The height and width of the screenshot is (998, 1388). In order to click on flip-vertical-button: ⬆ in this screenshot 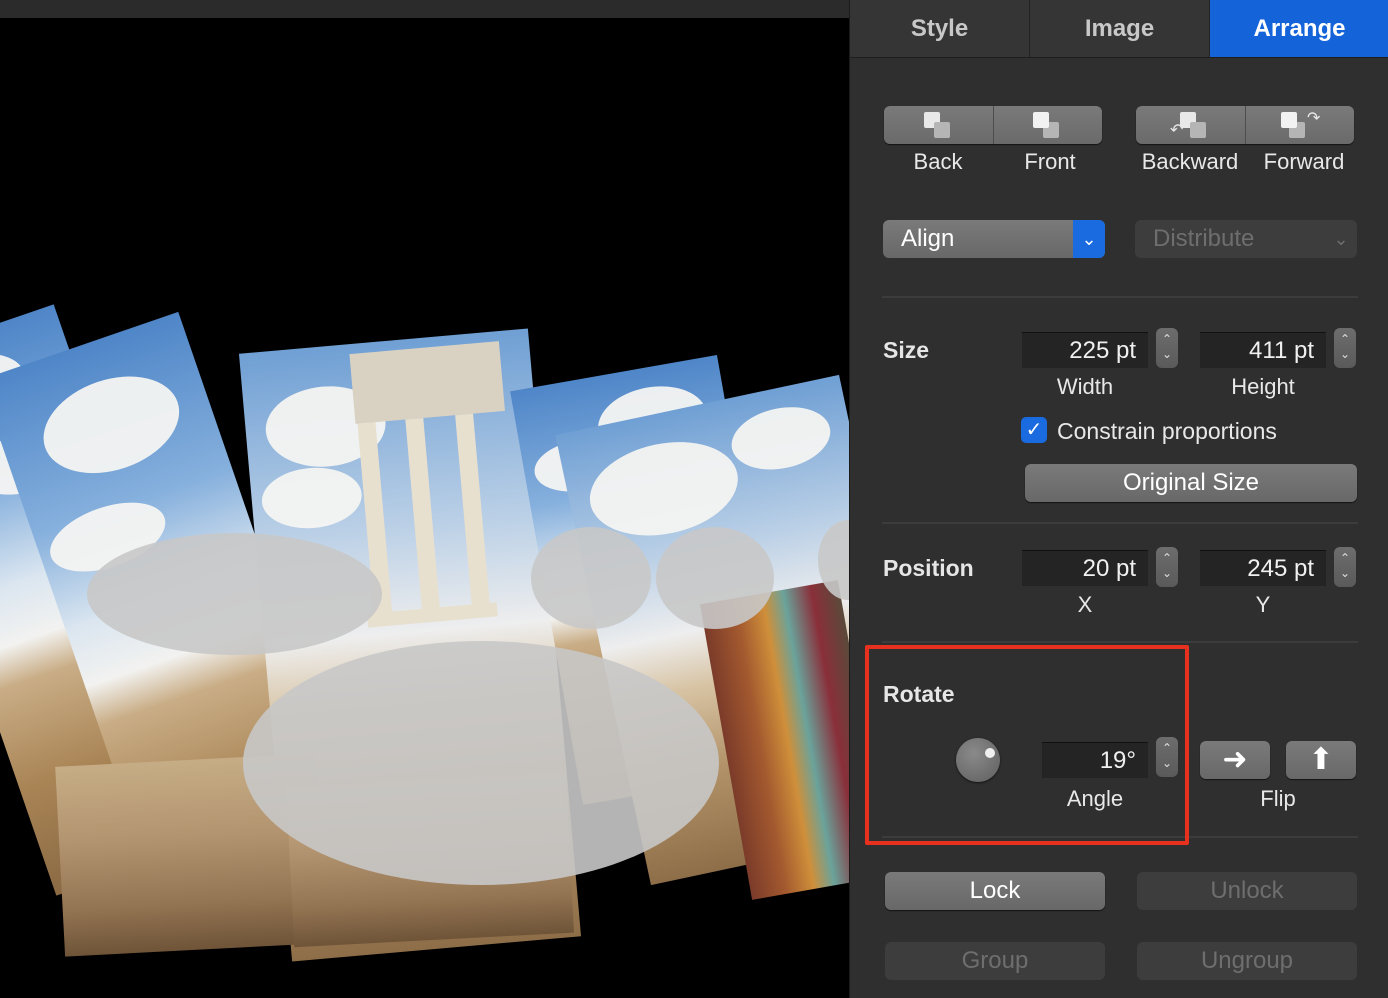, I will do `click(1321, 760)`.